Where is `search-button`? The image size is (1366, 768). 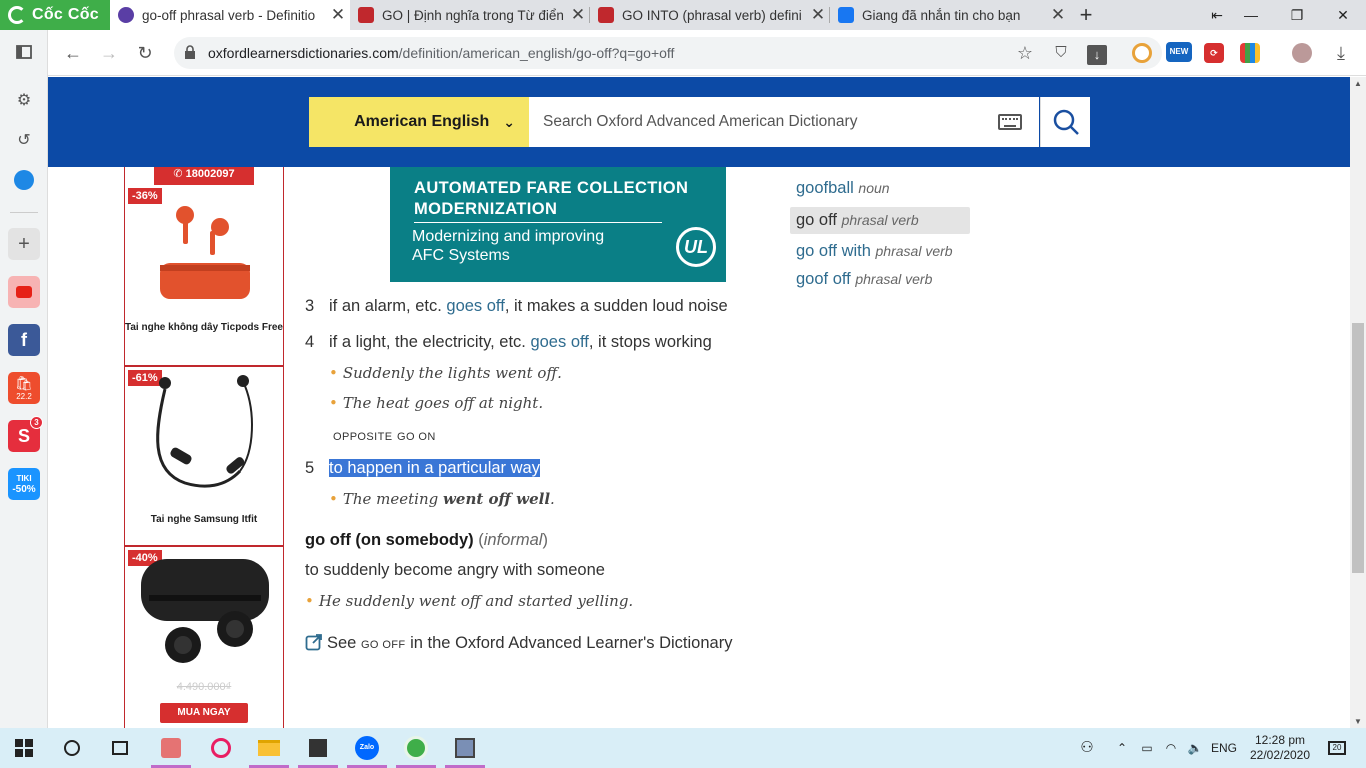
search-button is located at coordinates (1065, 122).